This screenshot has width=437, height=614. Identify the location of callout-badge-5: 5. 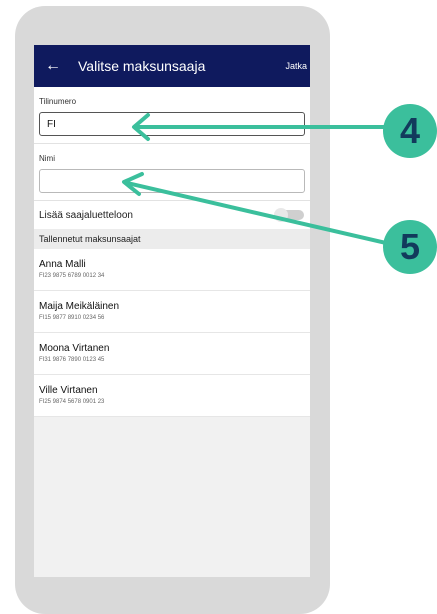
(410, 247).